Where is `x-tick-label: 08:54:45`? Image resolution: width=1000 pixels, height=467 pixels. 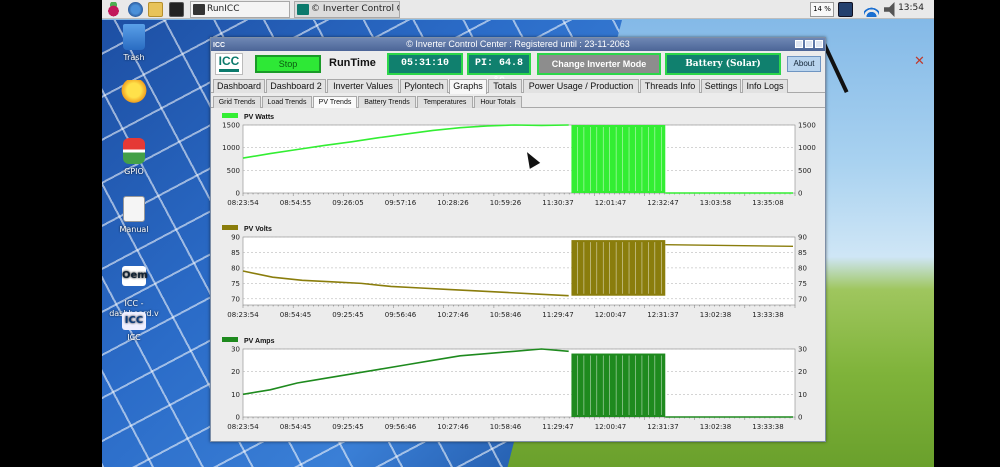 x-tick-label: 08:54:45 is located at coordinates (295, 315).